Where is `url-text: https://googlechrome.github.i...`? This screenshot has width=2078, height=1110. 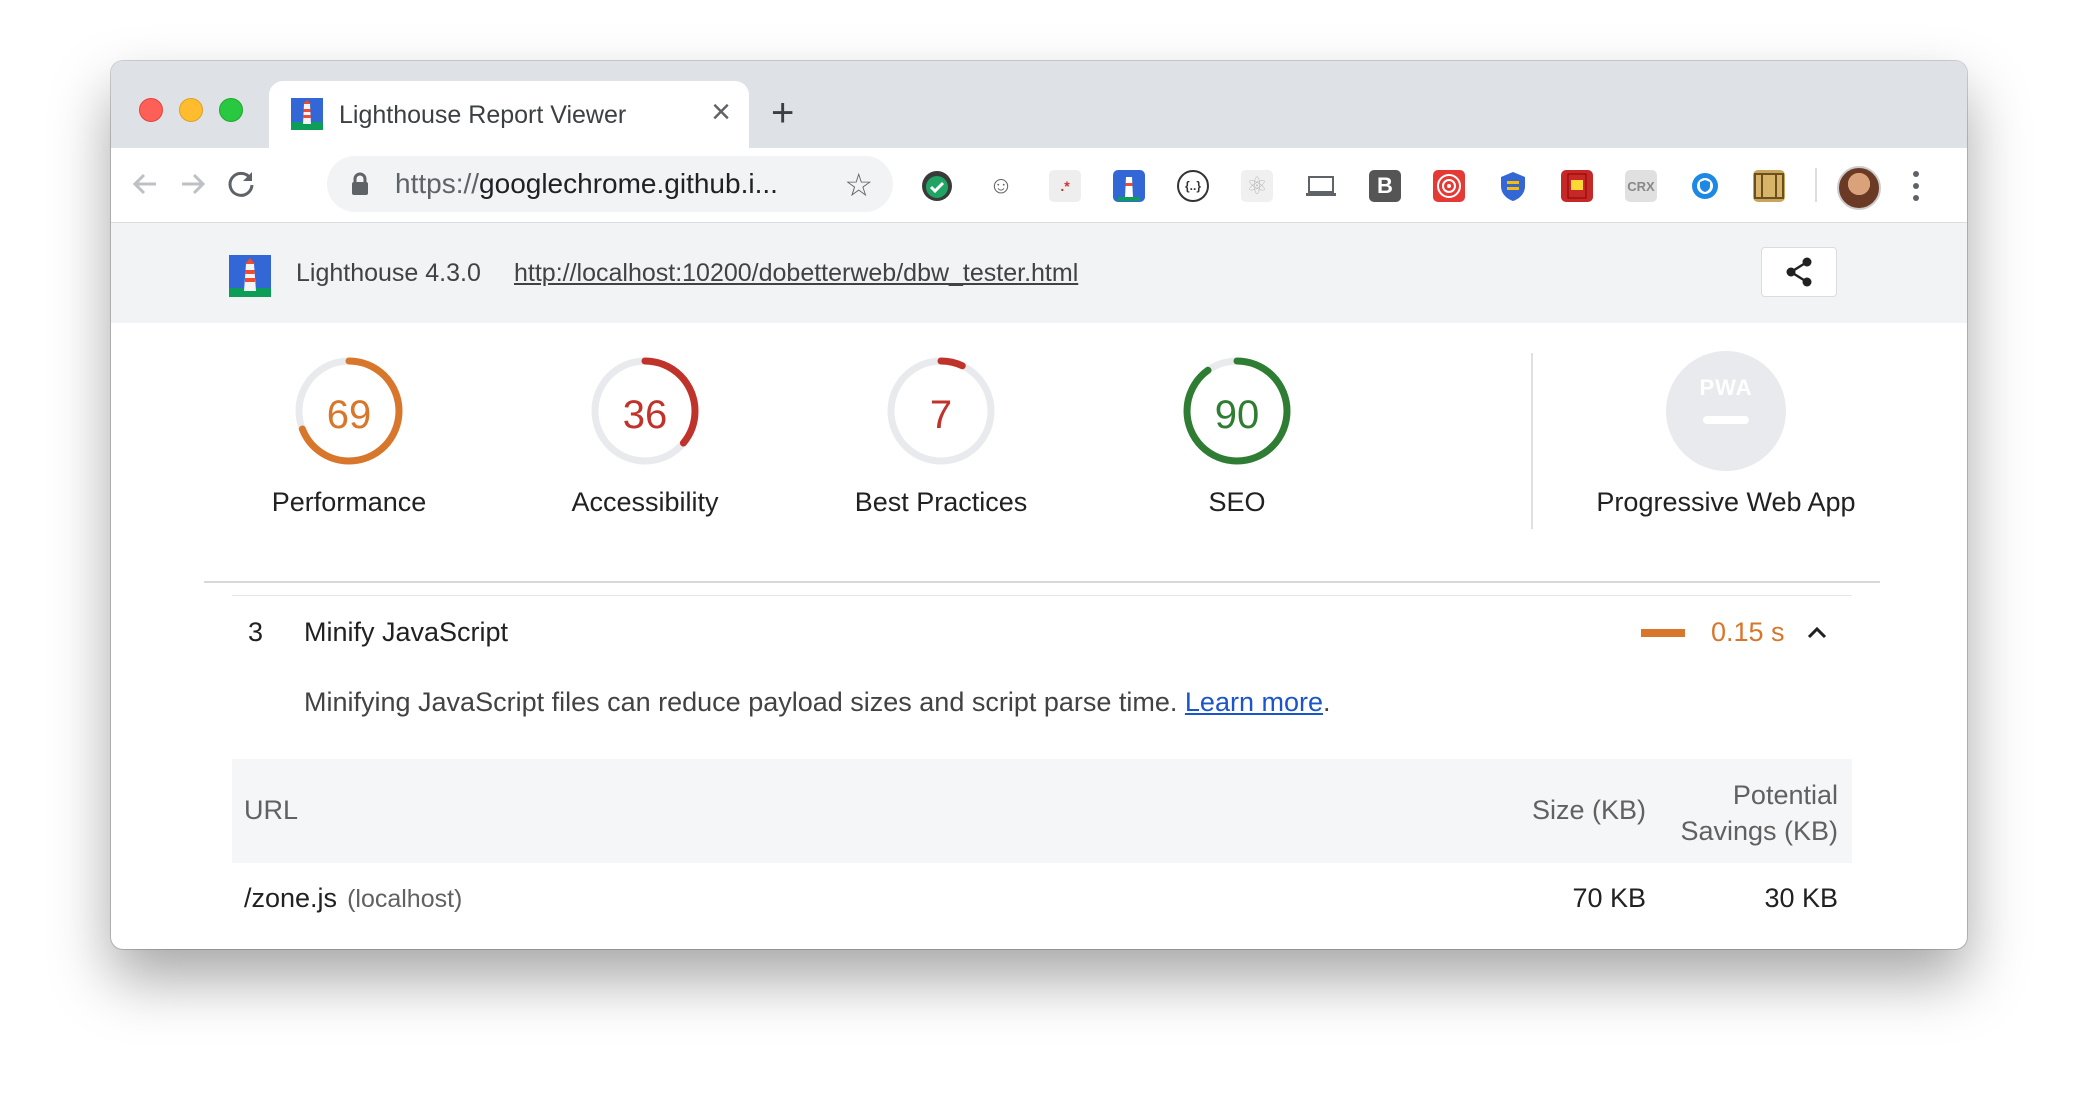
url-text: https://googlechrome.github.i... is located at coordinates (586, 184).